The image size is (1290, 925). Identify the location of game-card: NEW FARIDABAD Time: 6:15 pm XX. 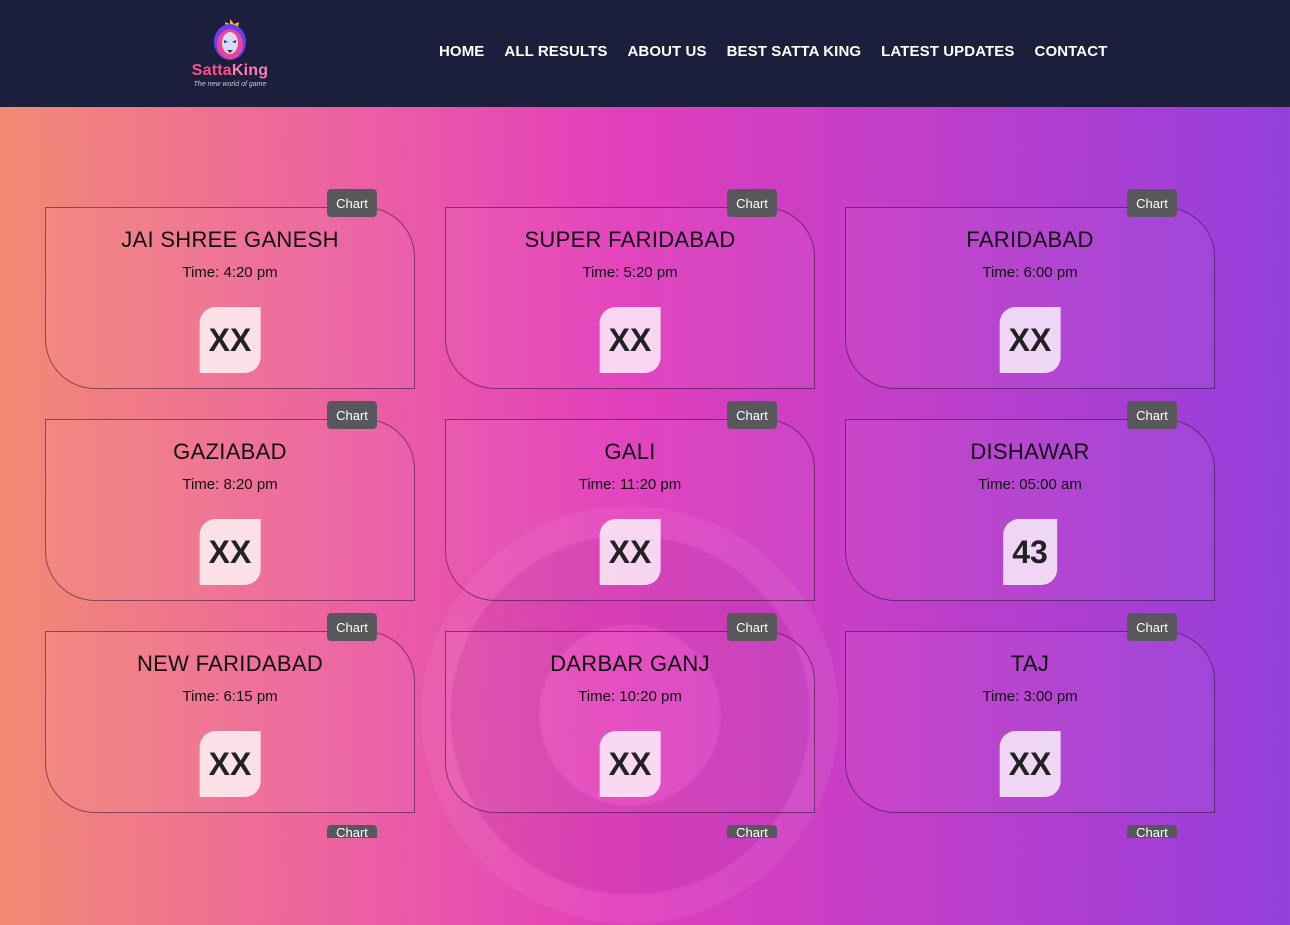
(230, 722).